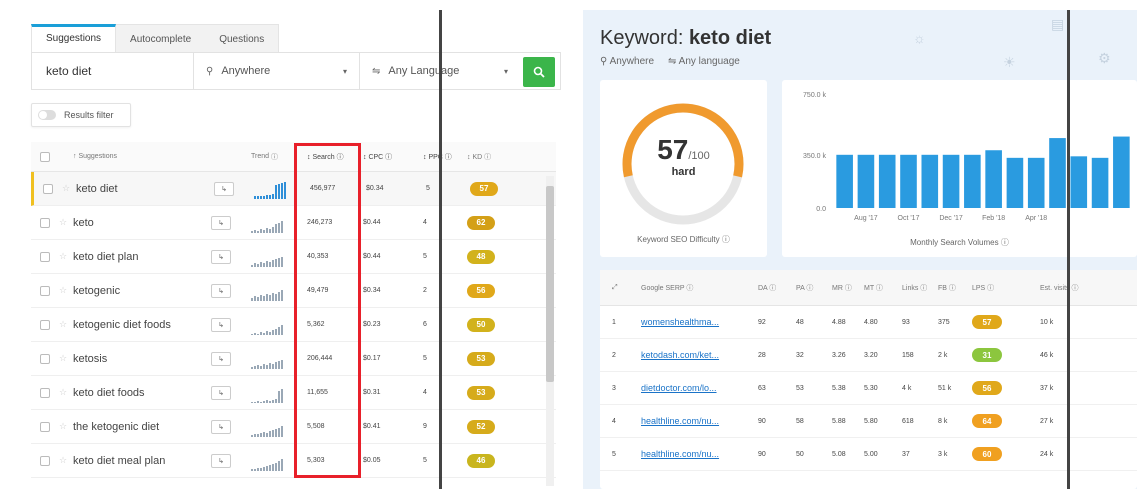 The width and height of the screenshot is (1137, 489). I want to click on keyword-input: keto diet, so click(113, 71).